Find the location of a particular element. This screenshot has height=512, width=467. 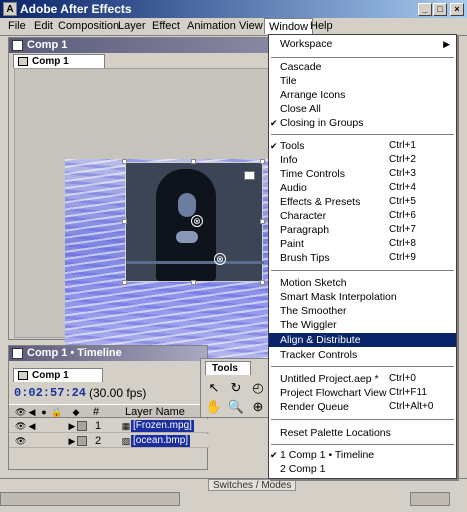

menu-file: File is located at coordinates (17, 26).